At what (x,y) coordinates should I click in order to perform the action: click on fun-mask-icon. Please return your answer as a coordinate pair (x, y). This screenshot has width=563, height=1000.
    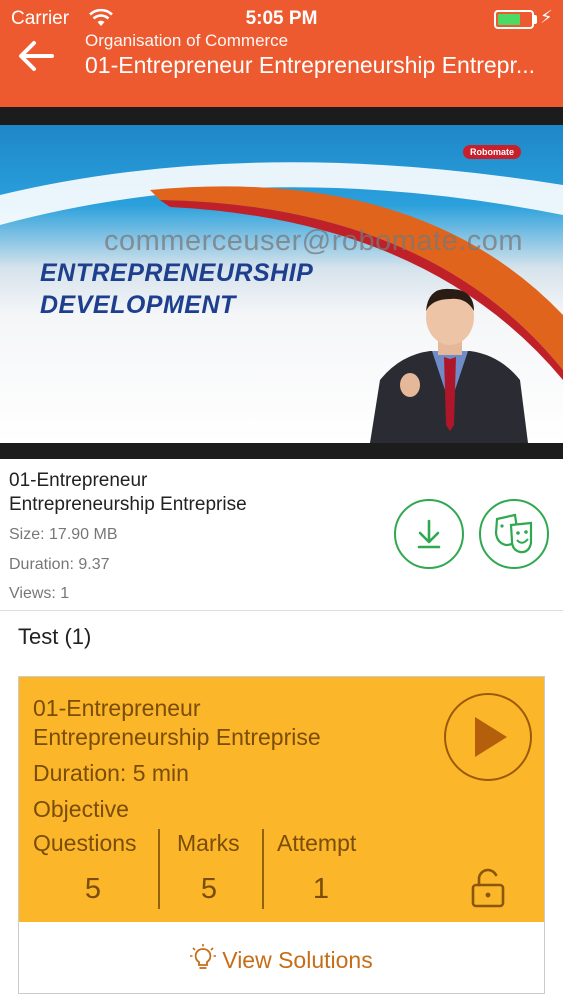
    Looking at the image, I should click on (513, 533).